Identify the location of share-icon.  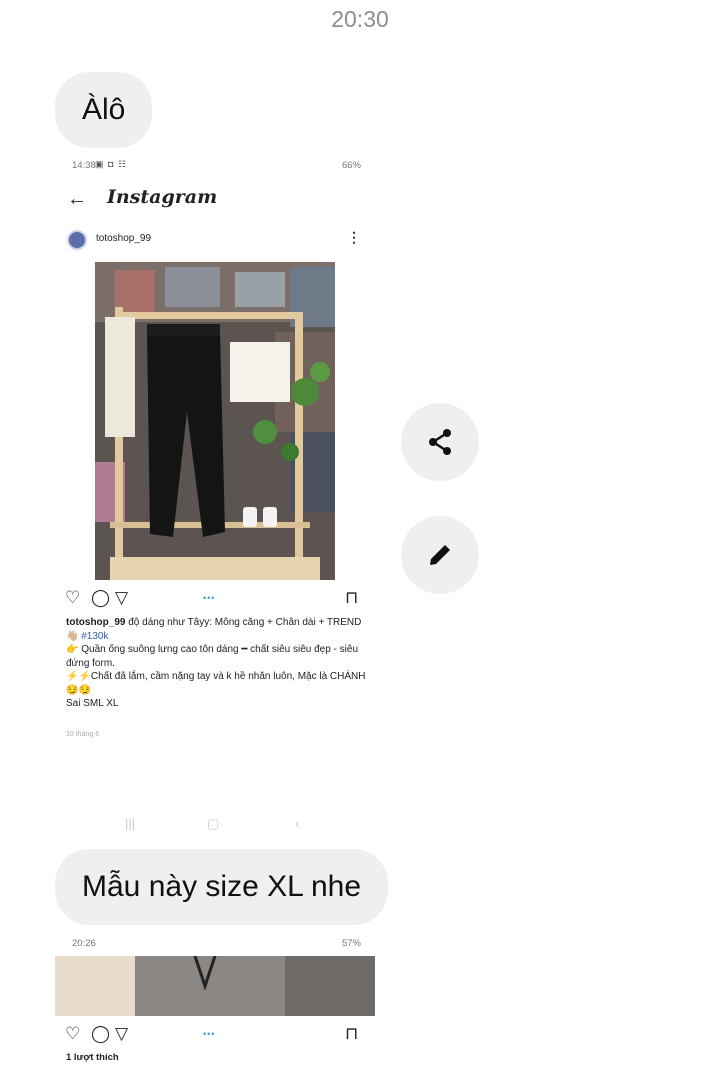
(440, 442).